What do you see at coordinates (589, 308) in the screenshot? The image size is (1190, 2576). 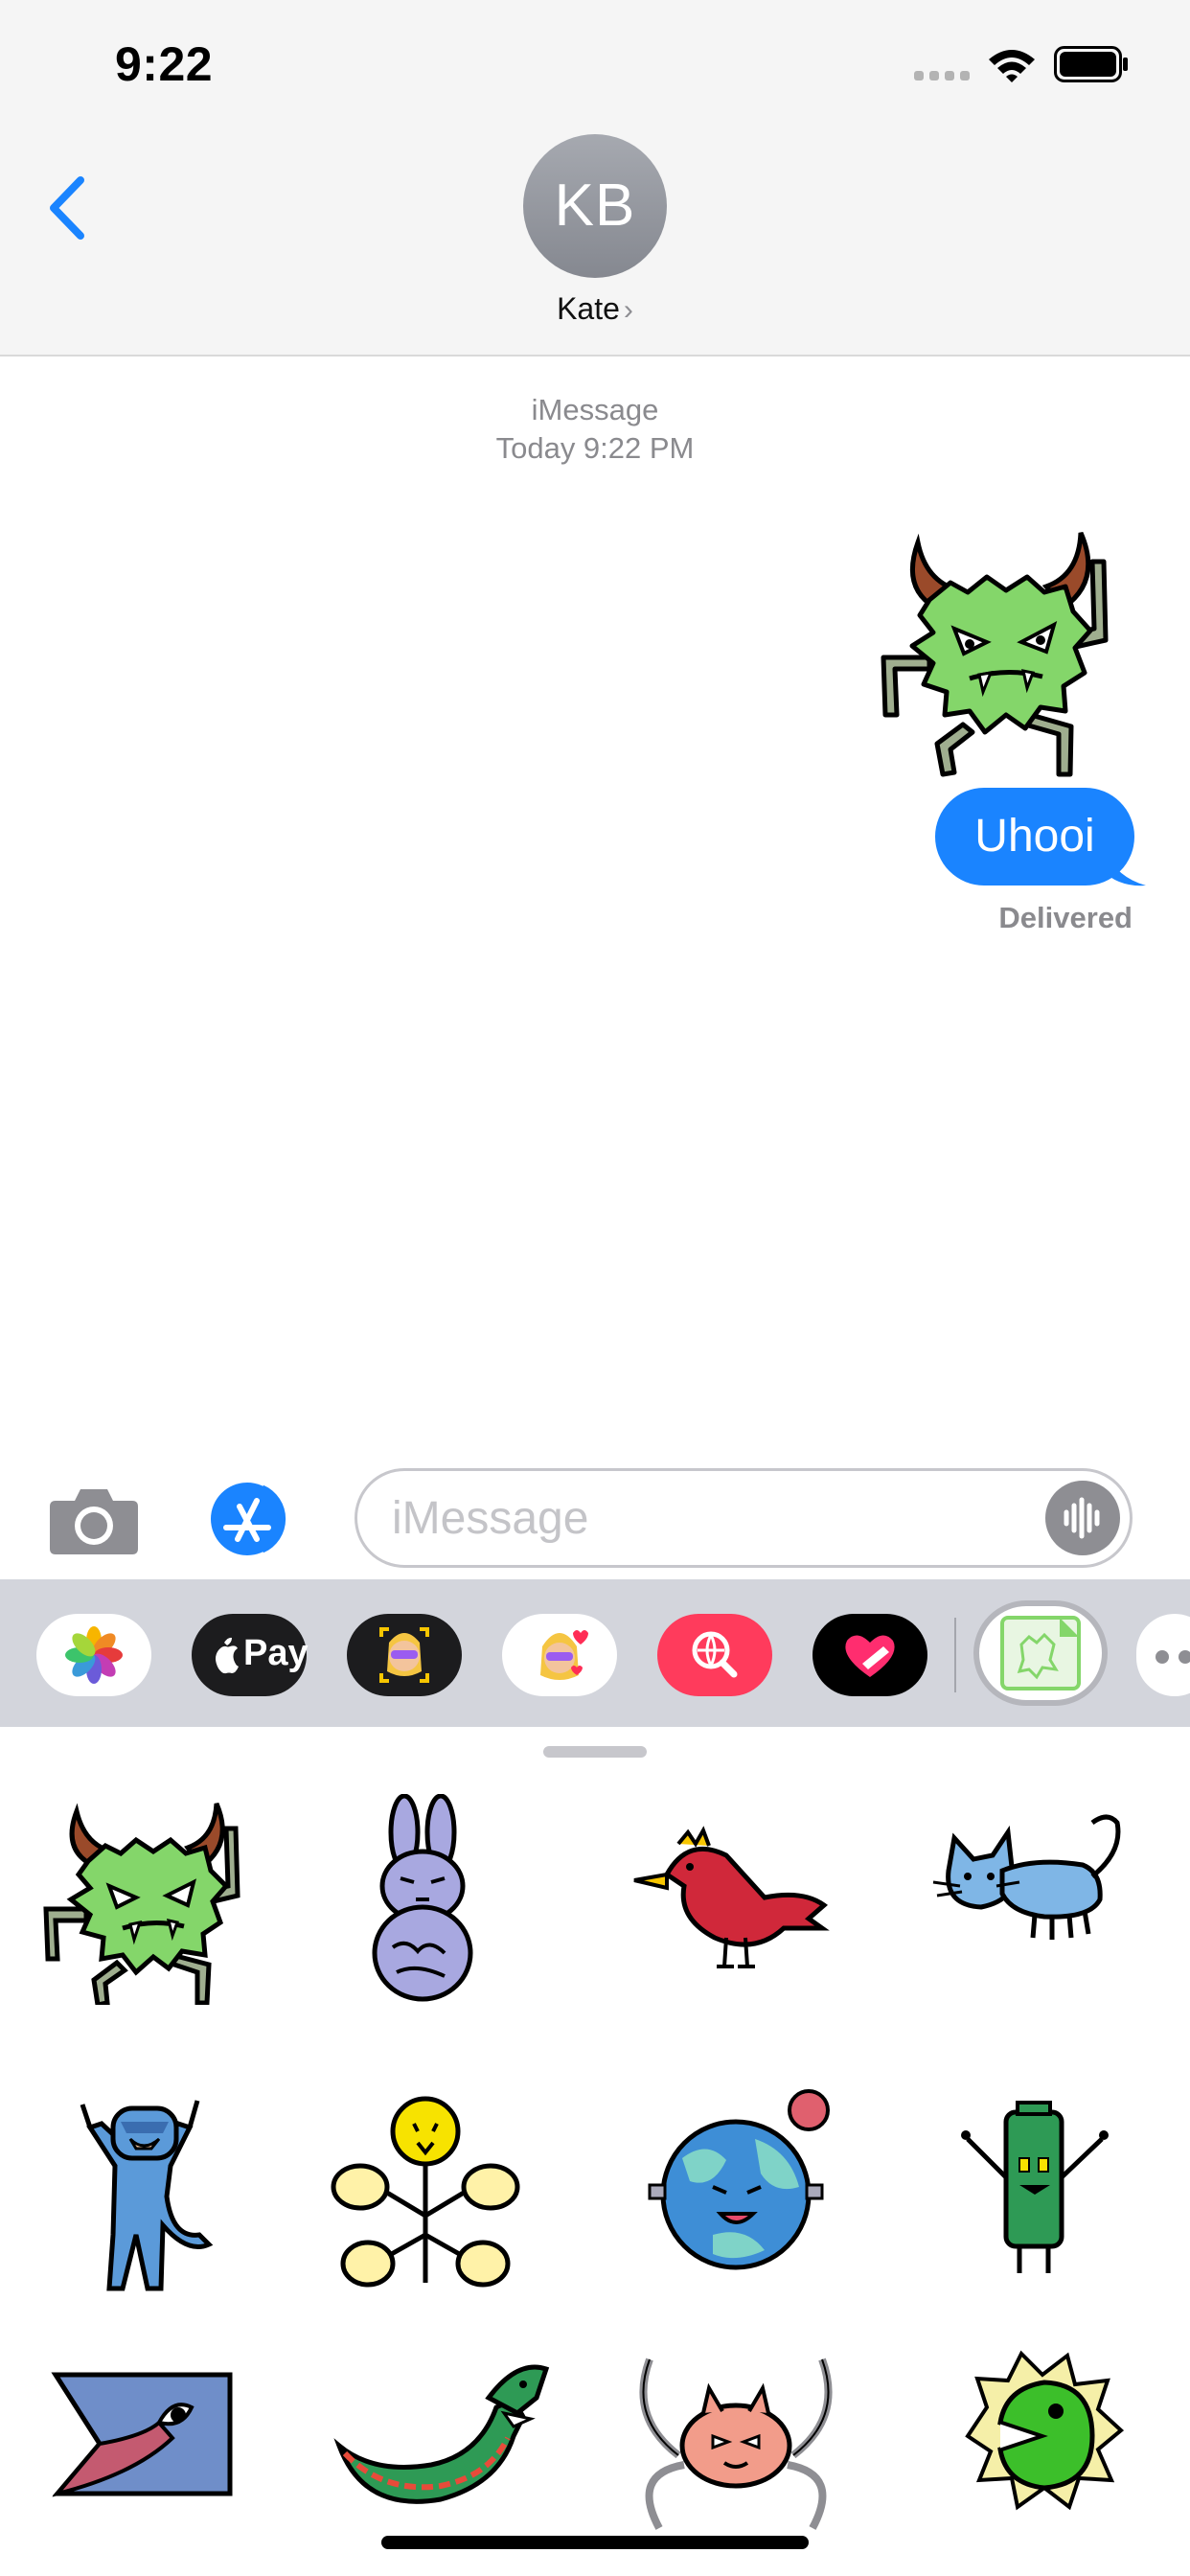 I see `contact-name: Kate` at bounding box center [589, 308].